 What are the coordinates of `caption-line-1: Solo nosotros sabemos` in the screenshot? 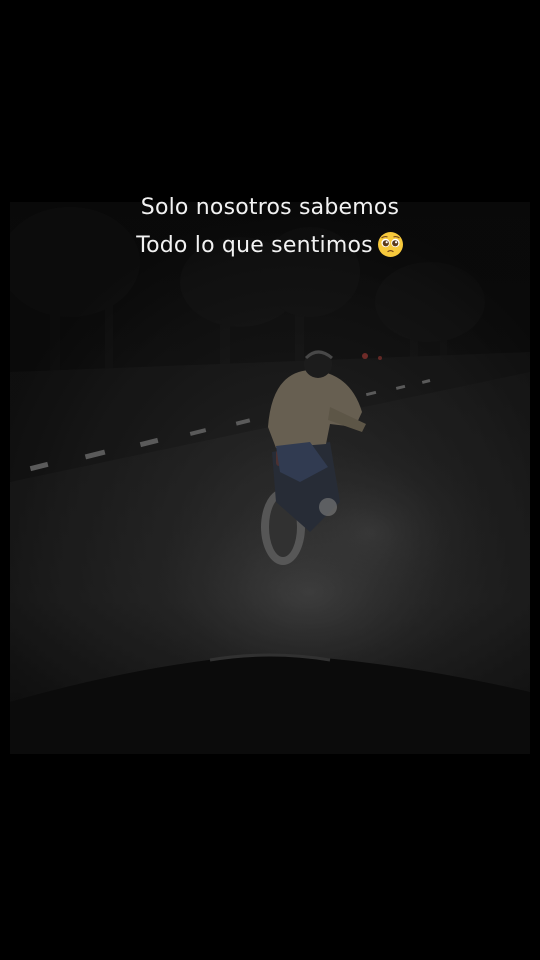 It's located at (270, 208).